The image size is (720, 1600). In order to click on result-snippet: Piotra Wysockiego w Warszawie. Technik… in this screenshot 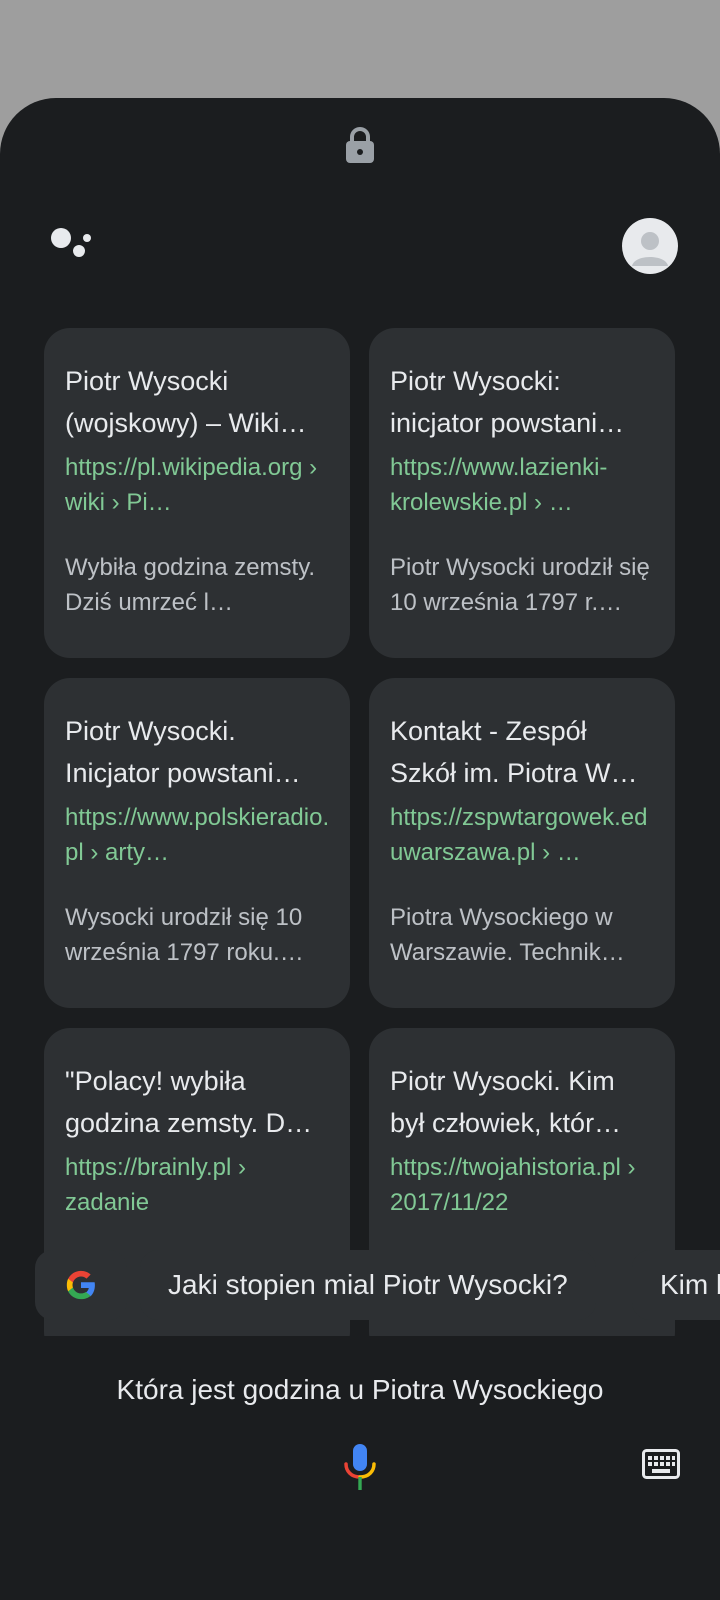, I will do `click(507, 935)`.